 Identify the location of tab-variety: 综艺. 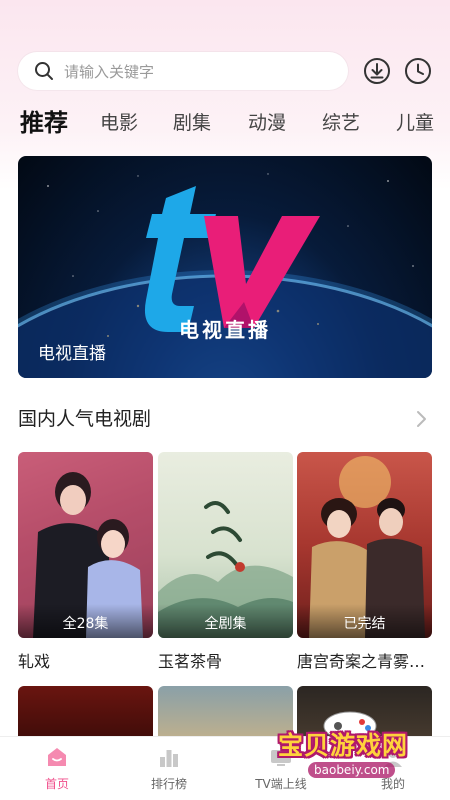
(341, 123).